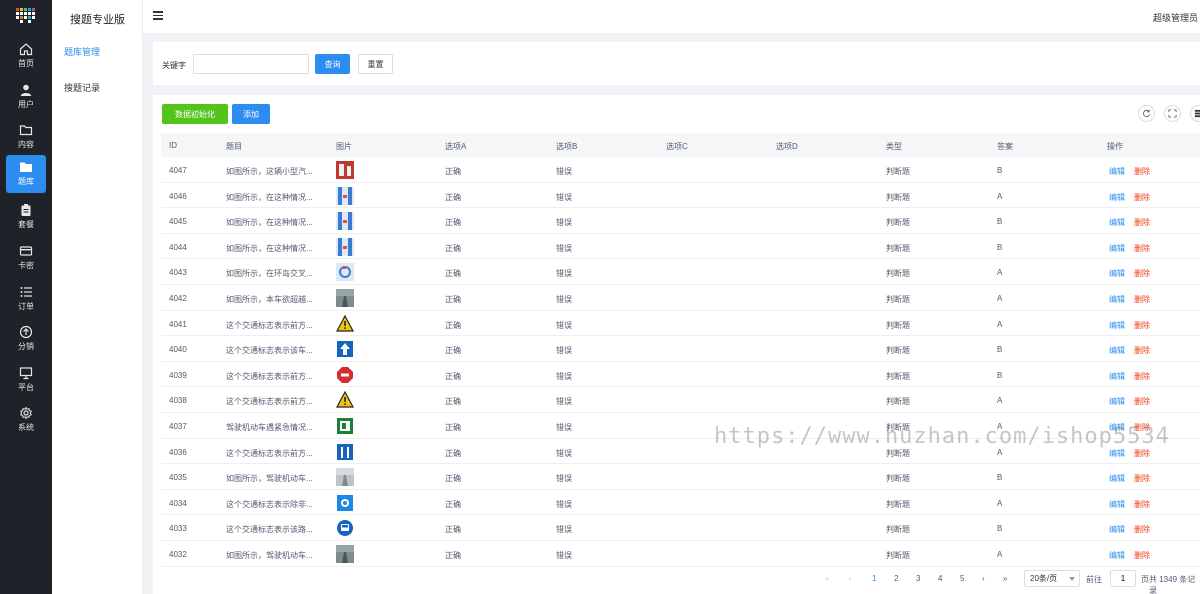 This screenshot has width=1200, height=594. What do you see at coordinates (26, 380) in the screenshot?
I see `rail-item-9: 平台` at bounding box center [26, 380].